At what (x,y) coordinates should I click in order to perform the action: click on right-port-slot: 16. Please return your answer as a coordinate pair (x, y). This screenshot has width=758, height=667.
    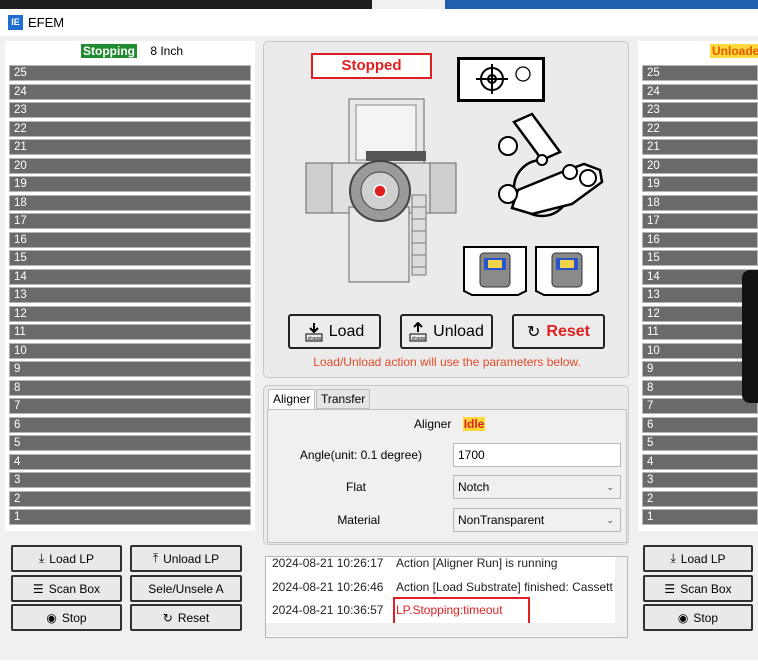
    Looking at the image, I should click on (700, 239).